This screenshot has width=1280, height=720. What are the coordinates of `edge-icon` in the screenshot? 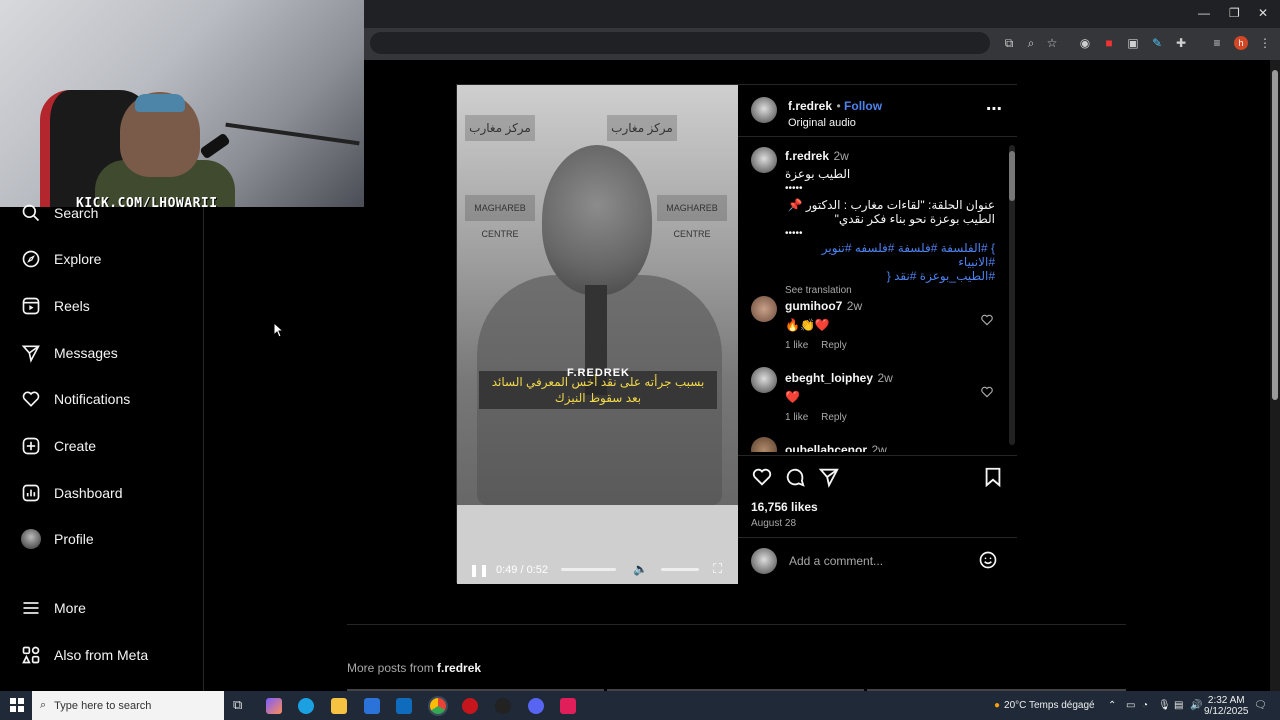 It's located at (306, 706).